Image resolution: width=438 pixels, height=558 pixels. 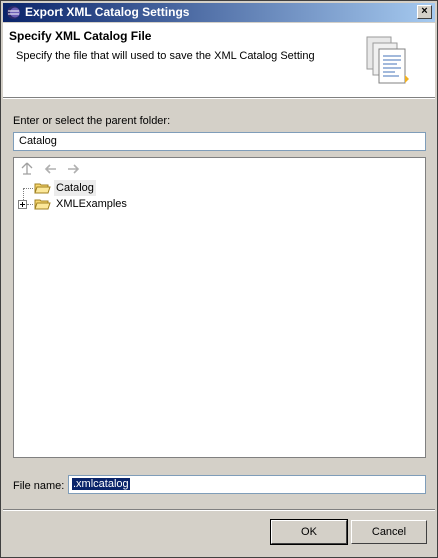 What do you see at coordinates (92, 121) in the screenshot?
I see `parent-folder-label: Enter or select the parent folder:` at bounding box center [92, 121].